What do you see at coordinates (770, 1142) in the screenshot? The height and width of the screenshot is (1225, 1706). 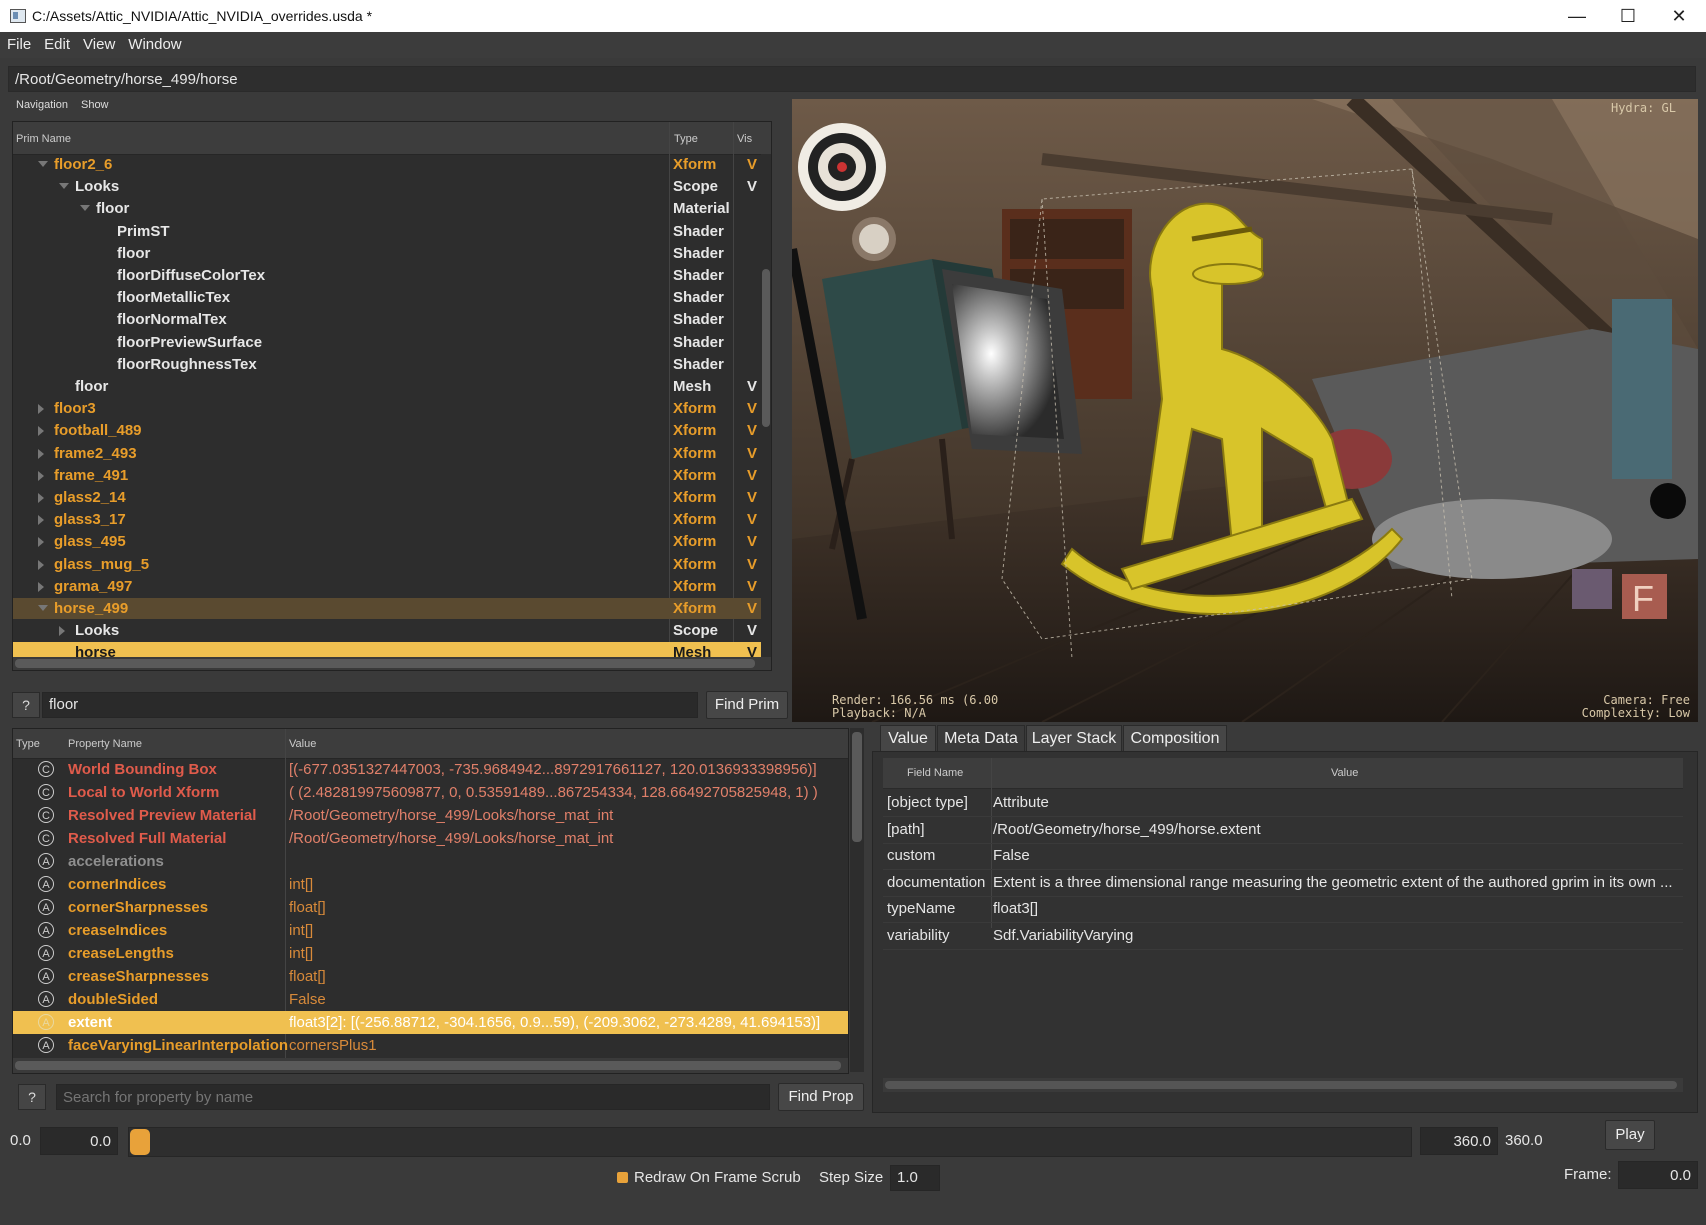 I see `frame-slider` at bounding box center [770, 1142].